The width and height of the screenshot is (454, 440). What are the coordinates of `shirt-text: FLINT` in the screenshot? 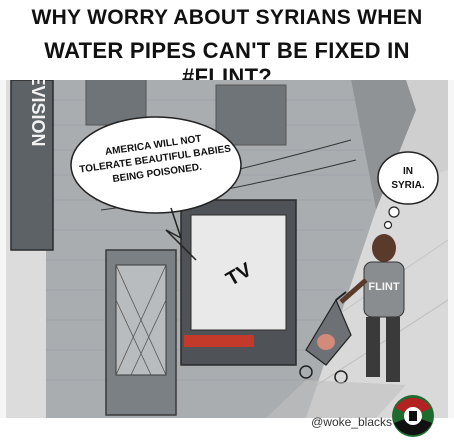 It's located at (383, 287).